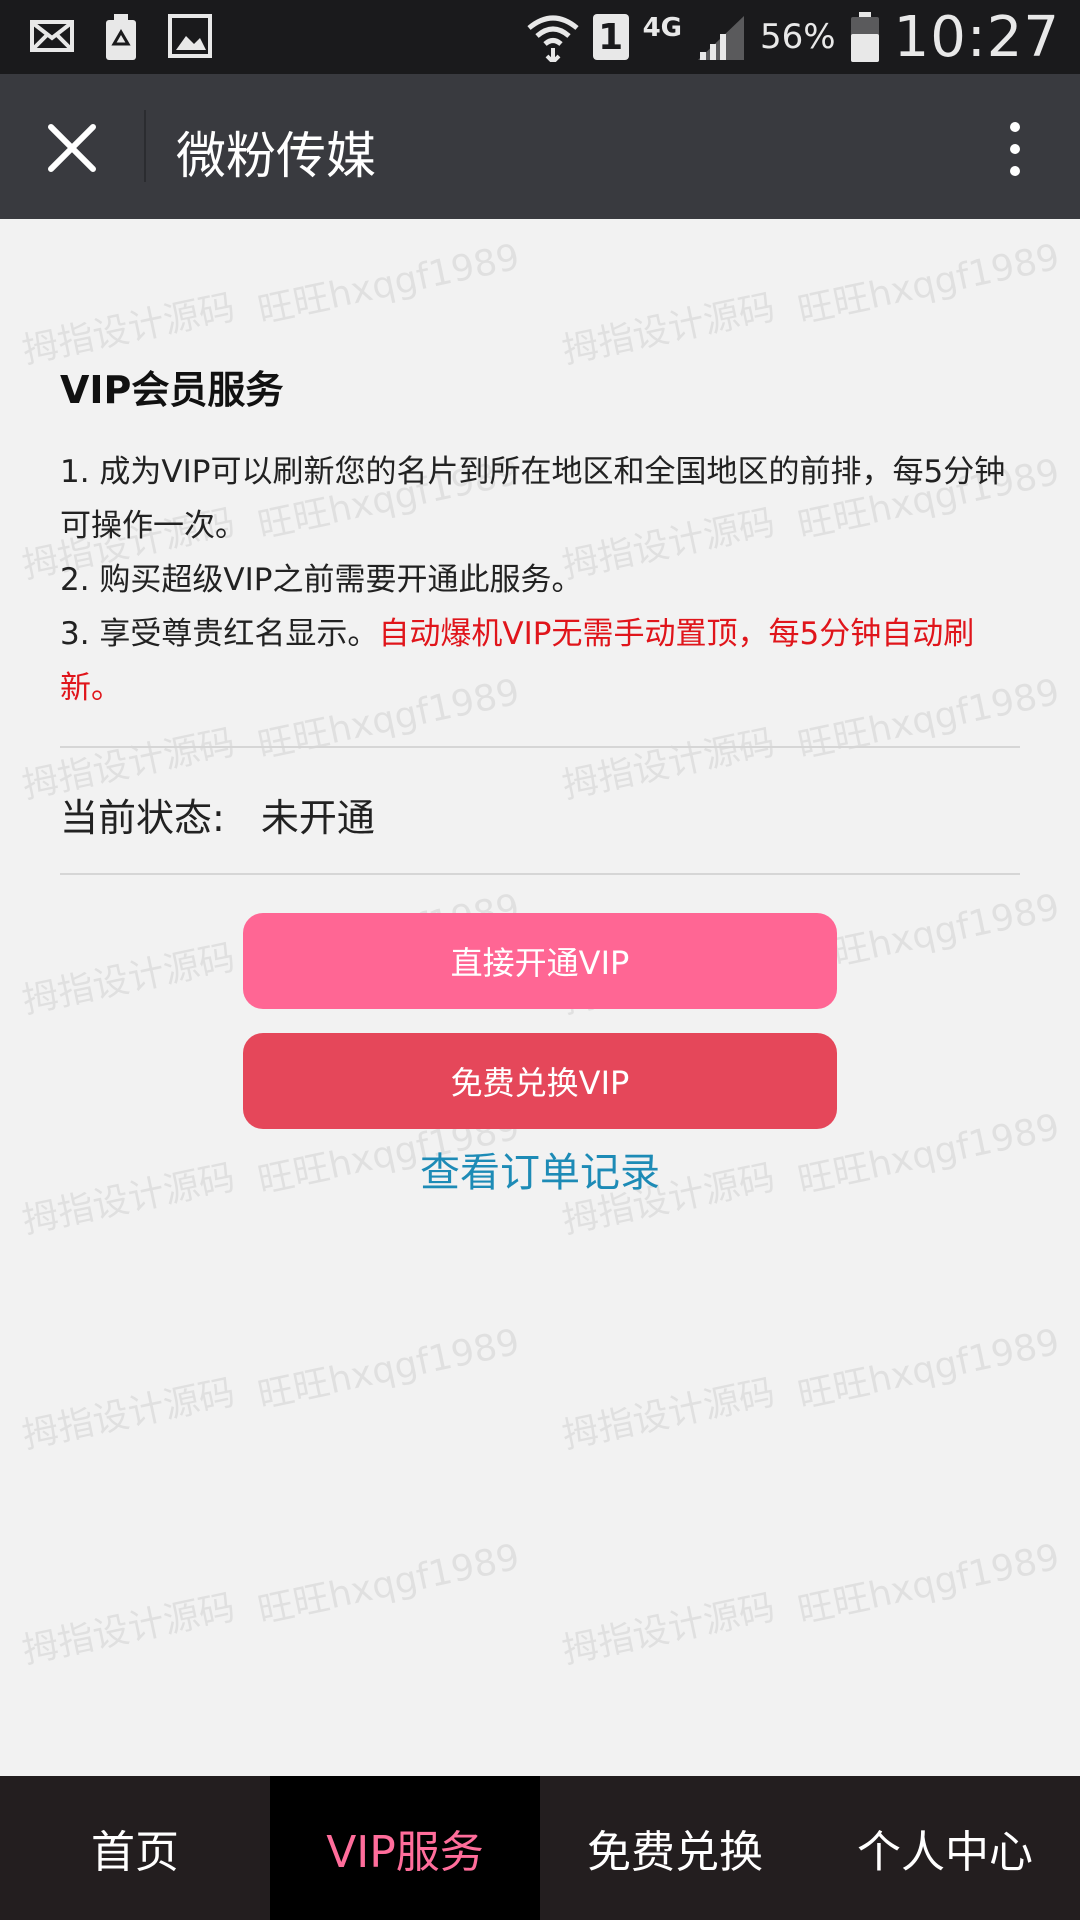 The image size is (1080, 1920). Describe the element at coordinates (662, 28) in the screenshot. I see `network-type: 4G` at that location.